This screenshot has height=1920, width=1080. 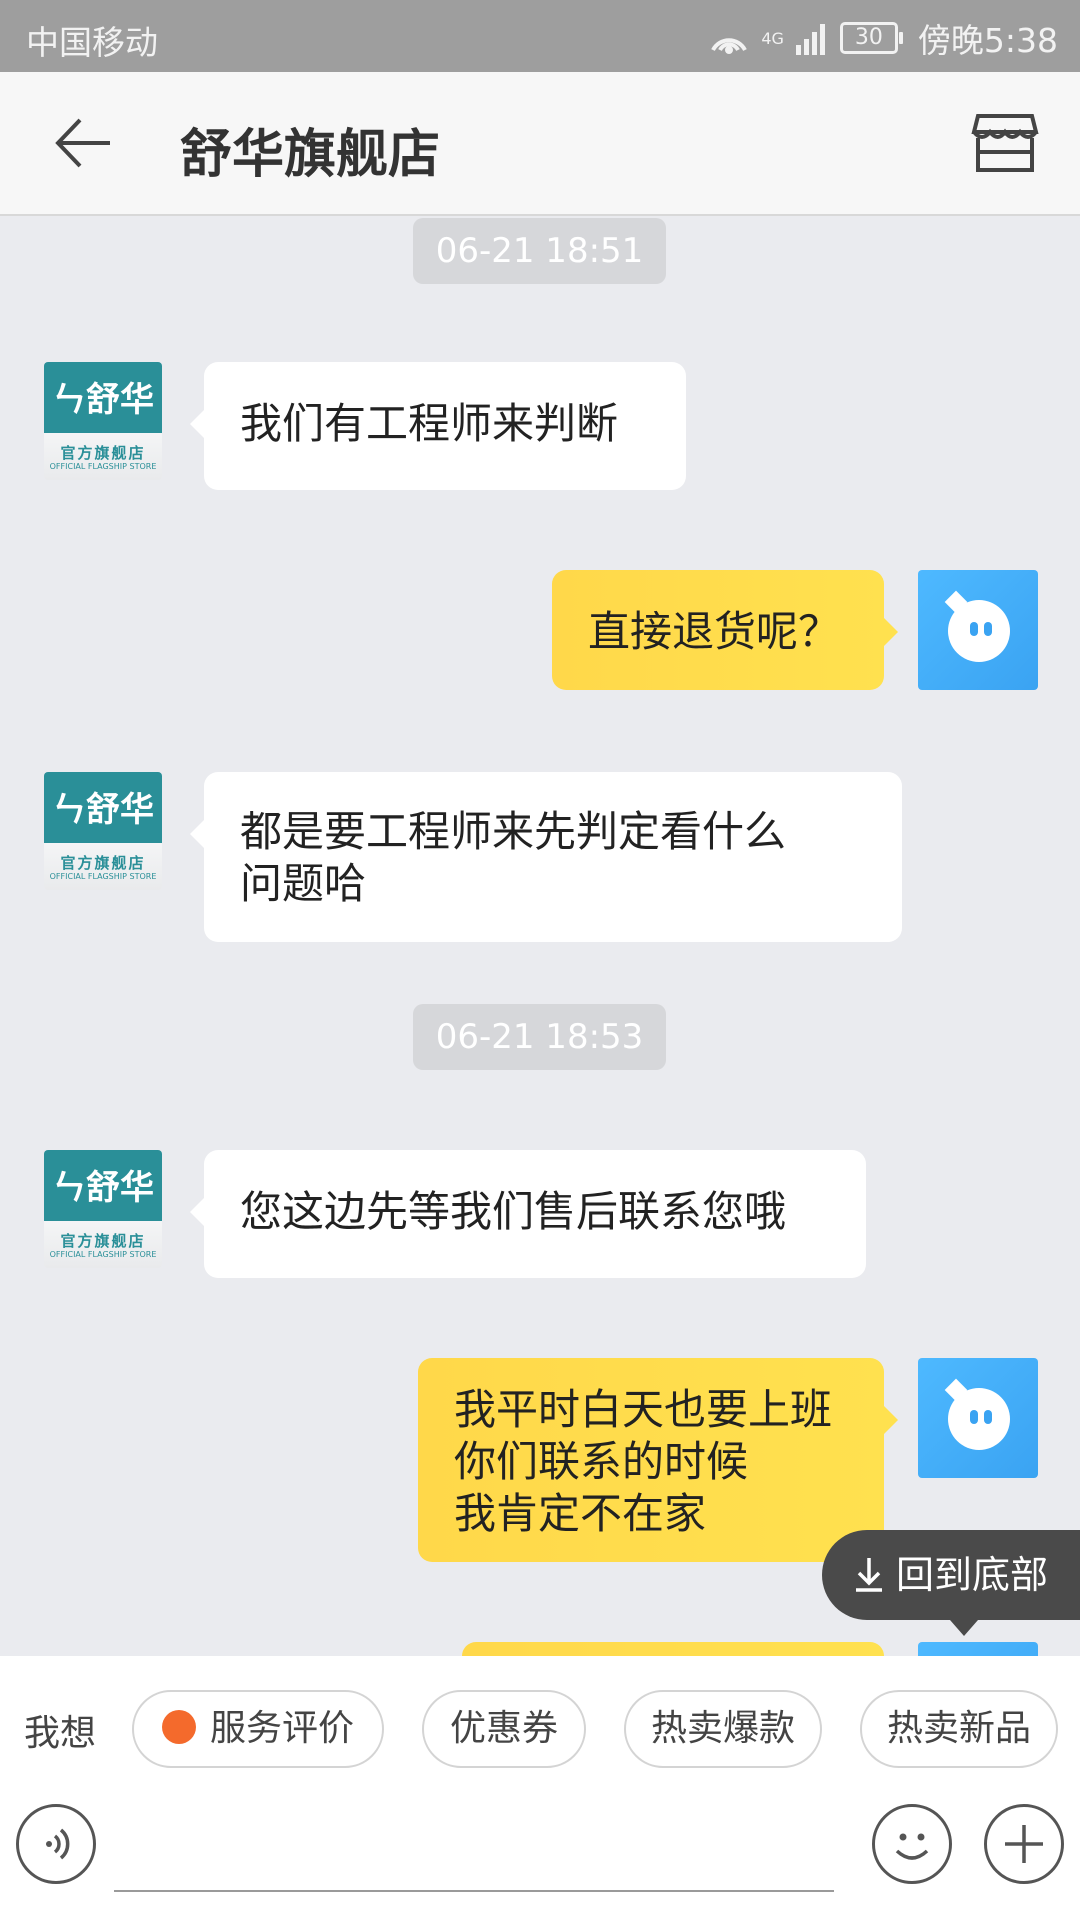 I want to click on timestamp: 06-21 18:51, so click(x=539, y=251).